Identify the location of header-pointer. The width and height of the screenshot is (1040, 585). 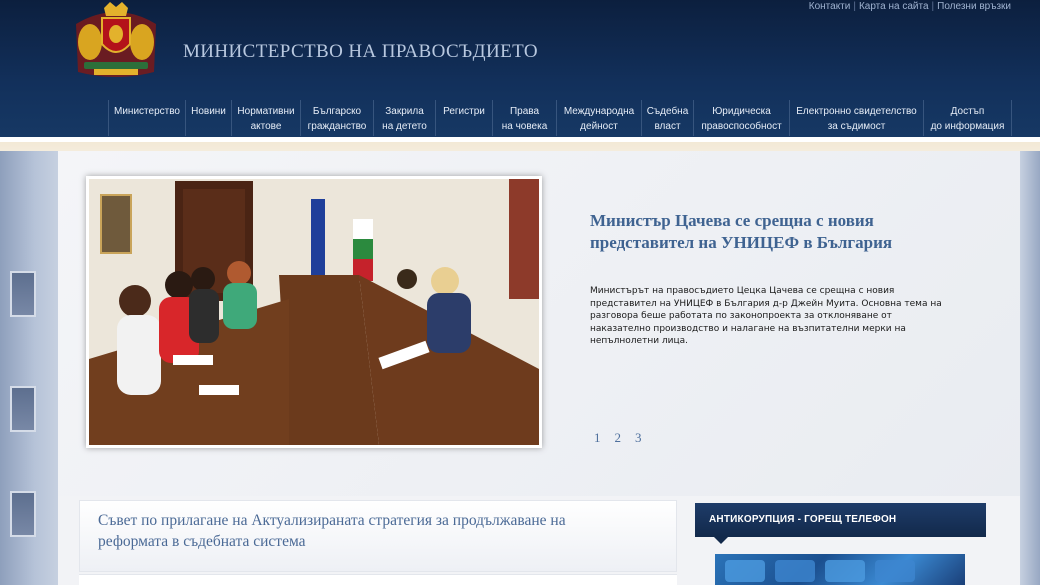
(721, 540).